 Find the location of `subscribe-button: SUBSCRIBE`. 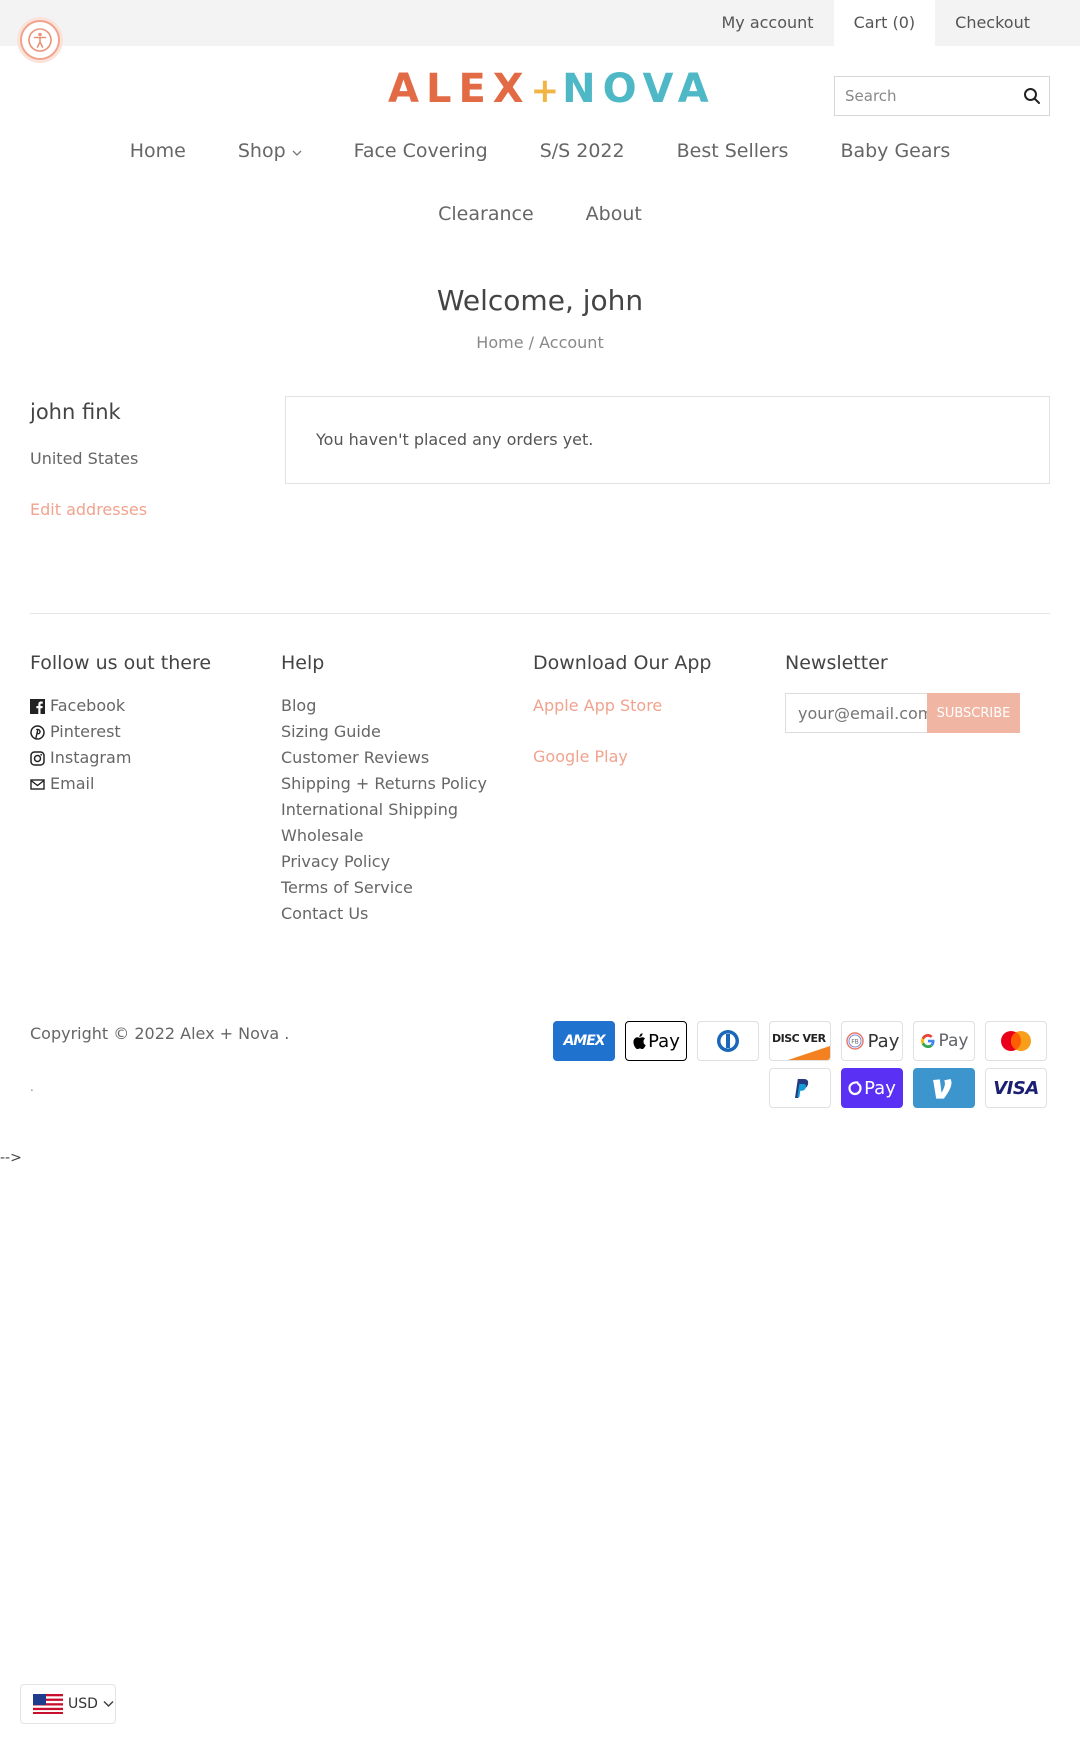

subscribe-button: SUBSCRIBE is located at coordinates (973, 713).